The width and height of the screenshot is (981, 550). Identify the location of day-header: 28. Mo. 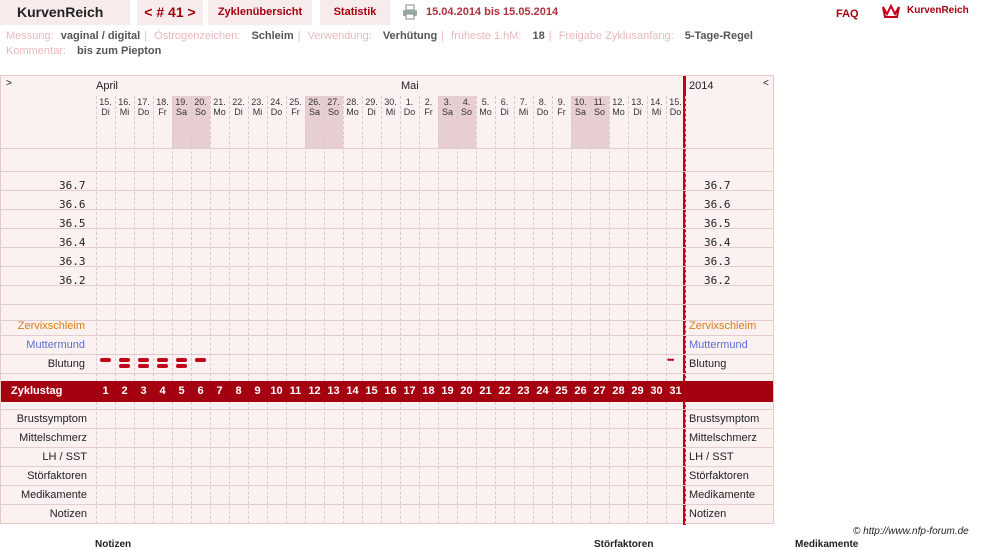
(352, 107).